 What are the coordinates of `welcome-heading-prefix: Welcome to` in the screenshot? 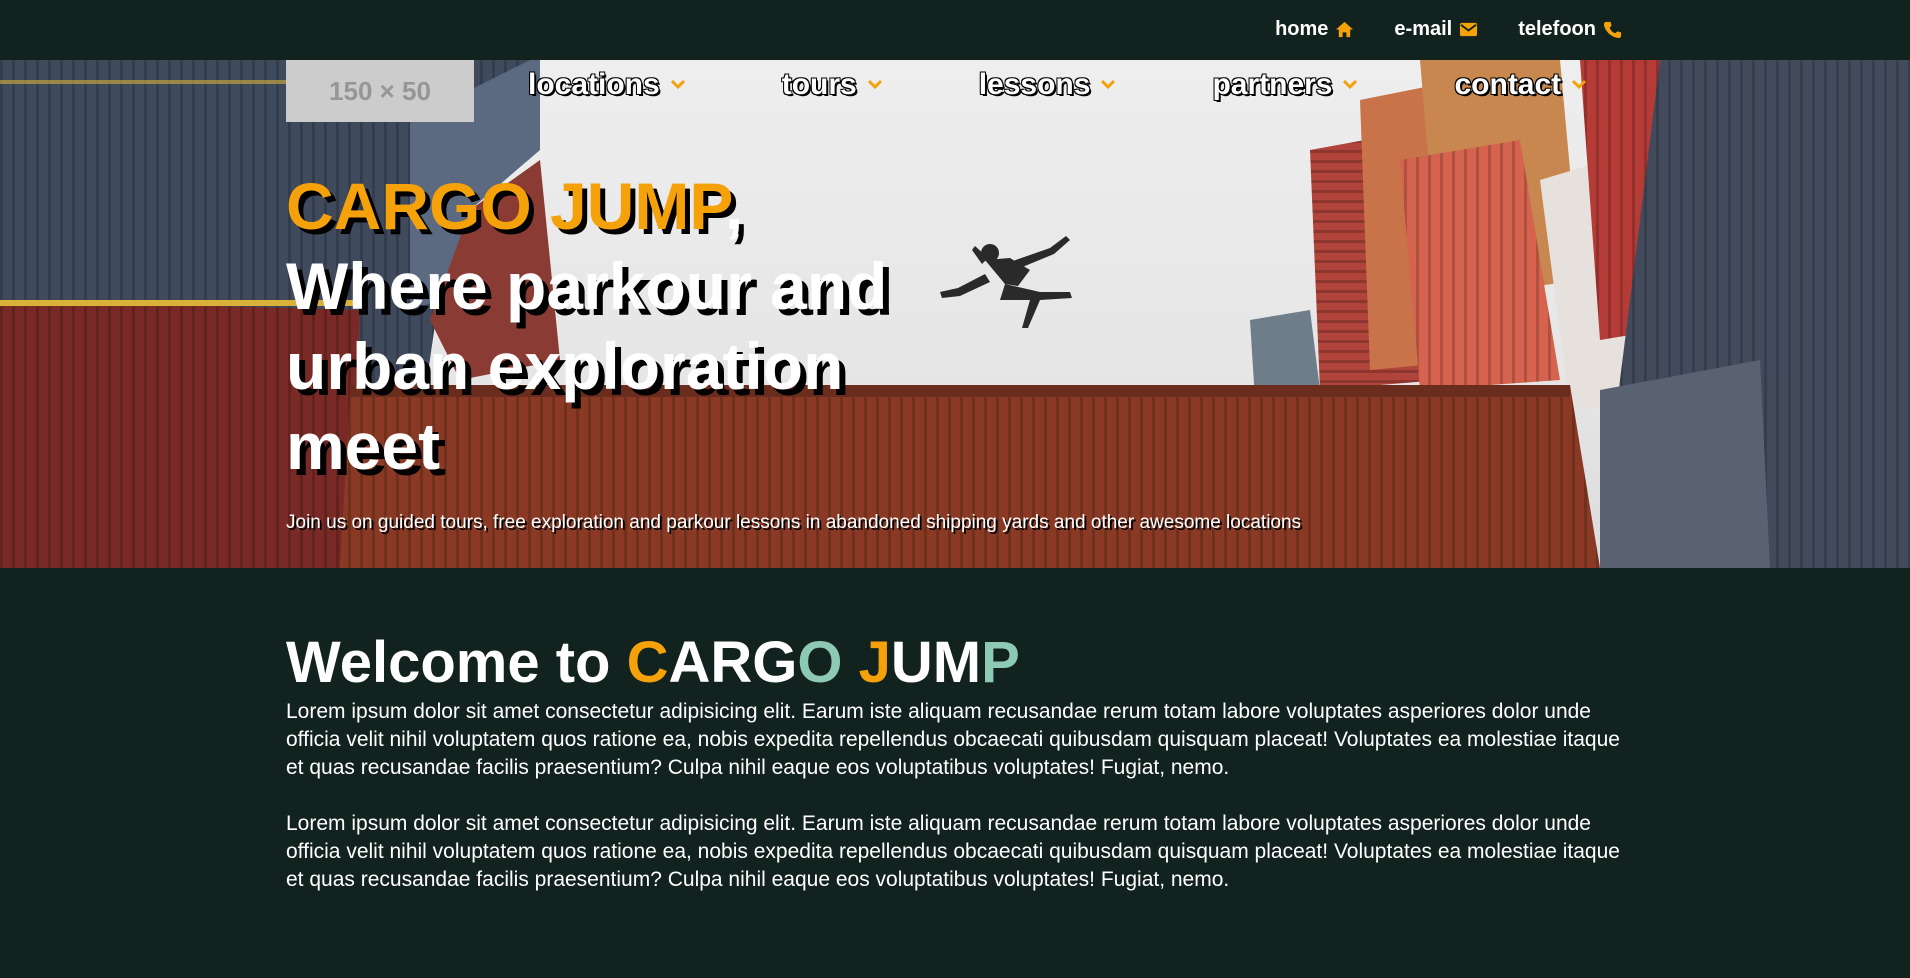 It's located at (456, 662).